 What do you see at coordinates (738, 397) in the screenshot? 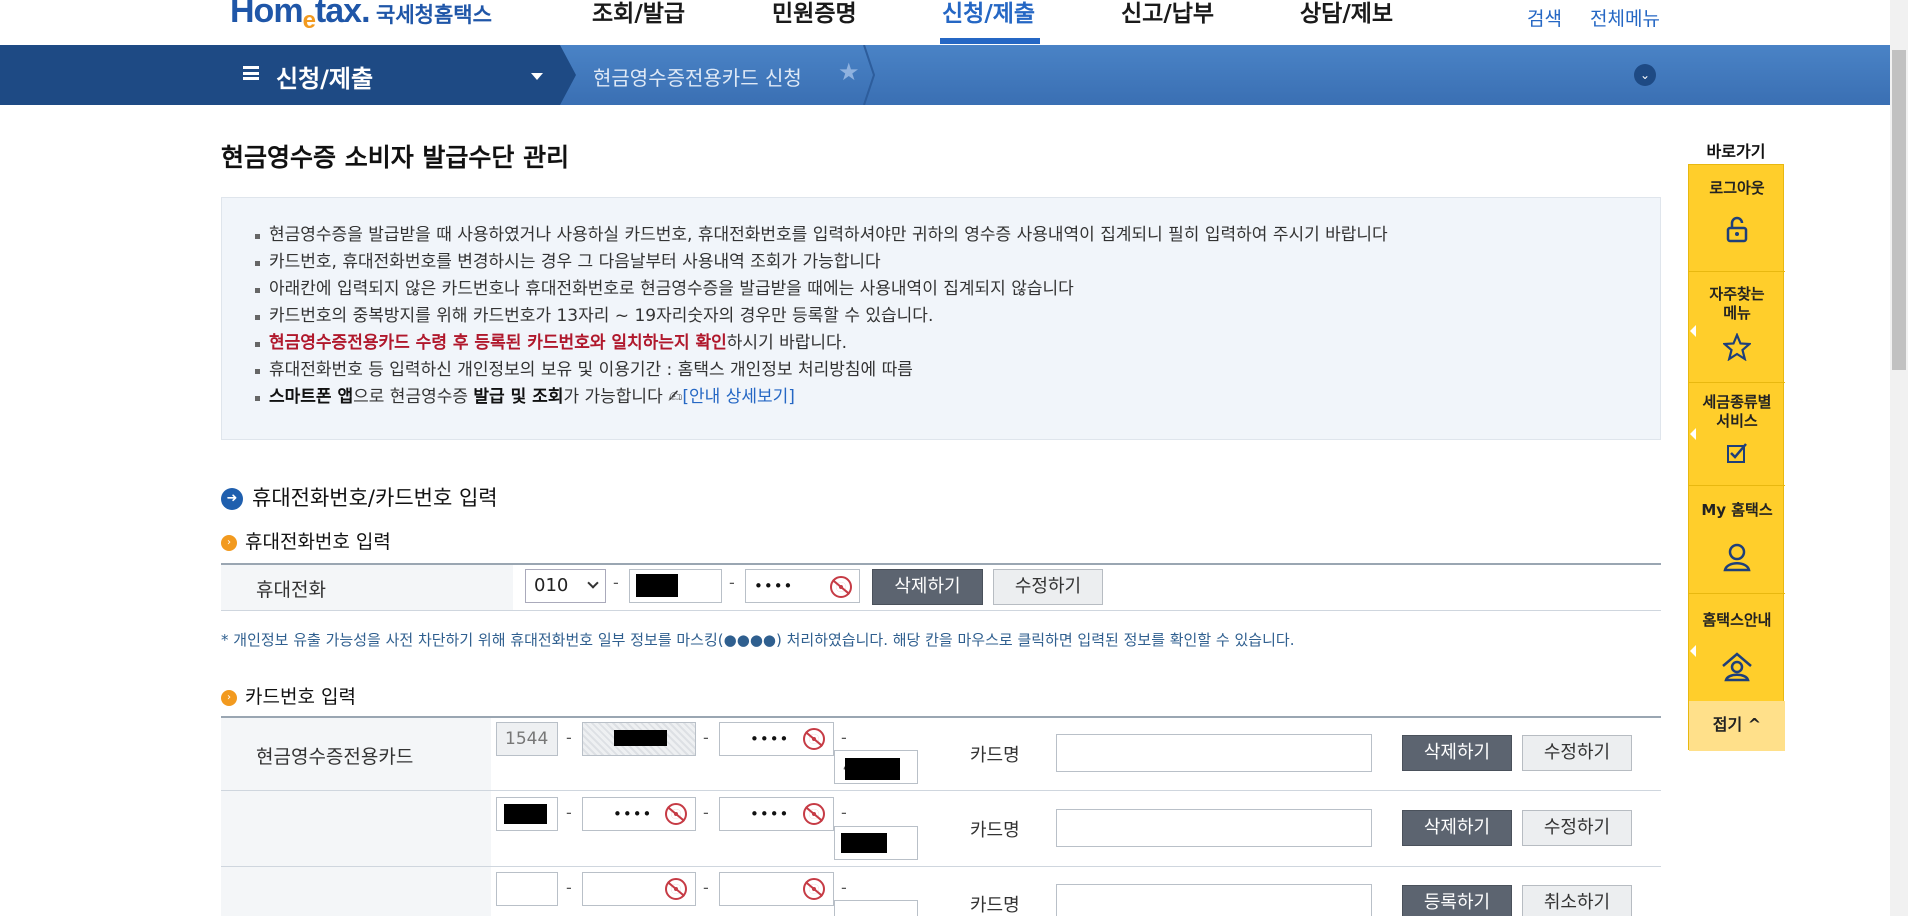
I see `guide-detail-link: [안내 상세보기]` at bounding box center [738, 397].